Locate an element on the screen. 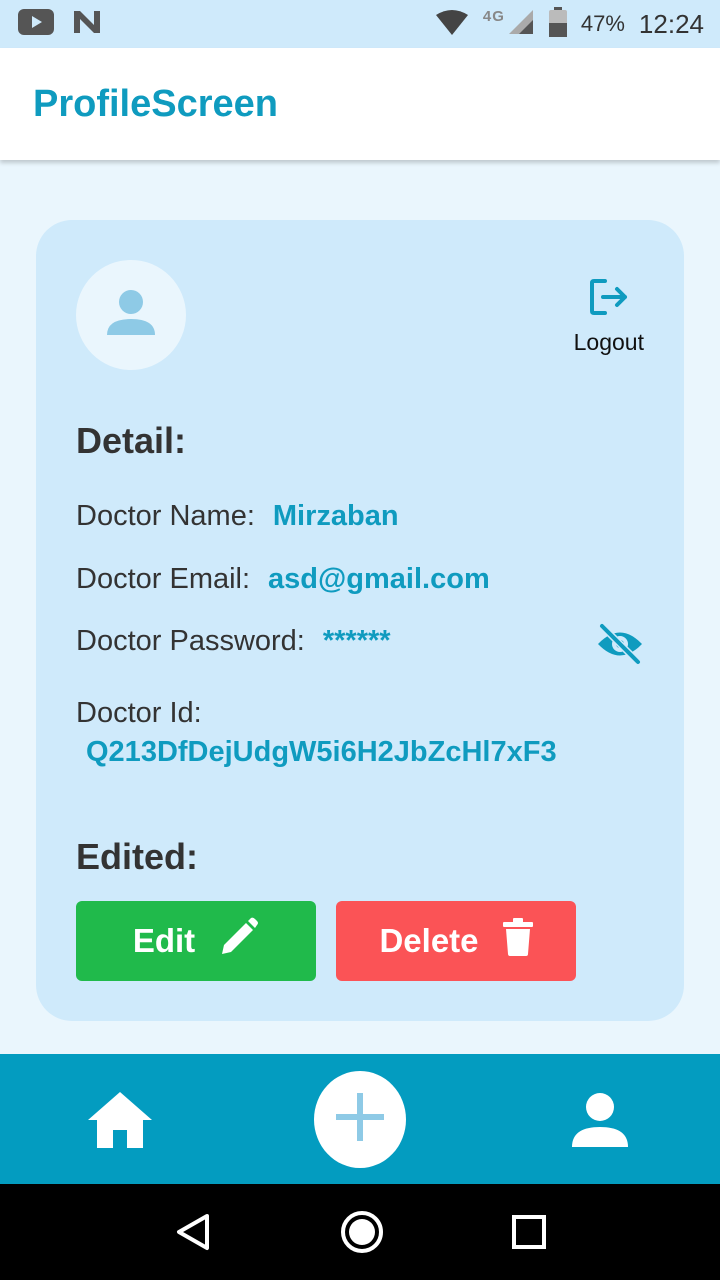  pencil-icon is located at coordinates (239, 941).